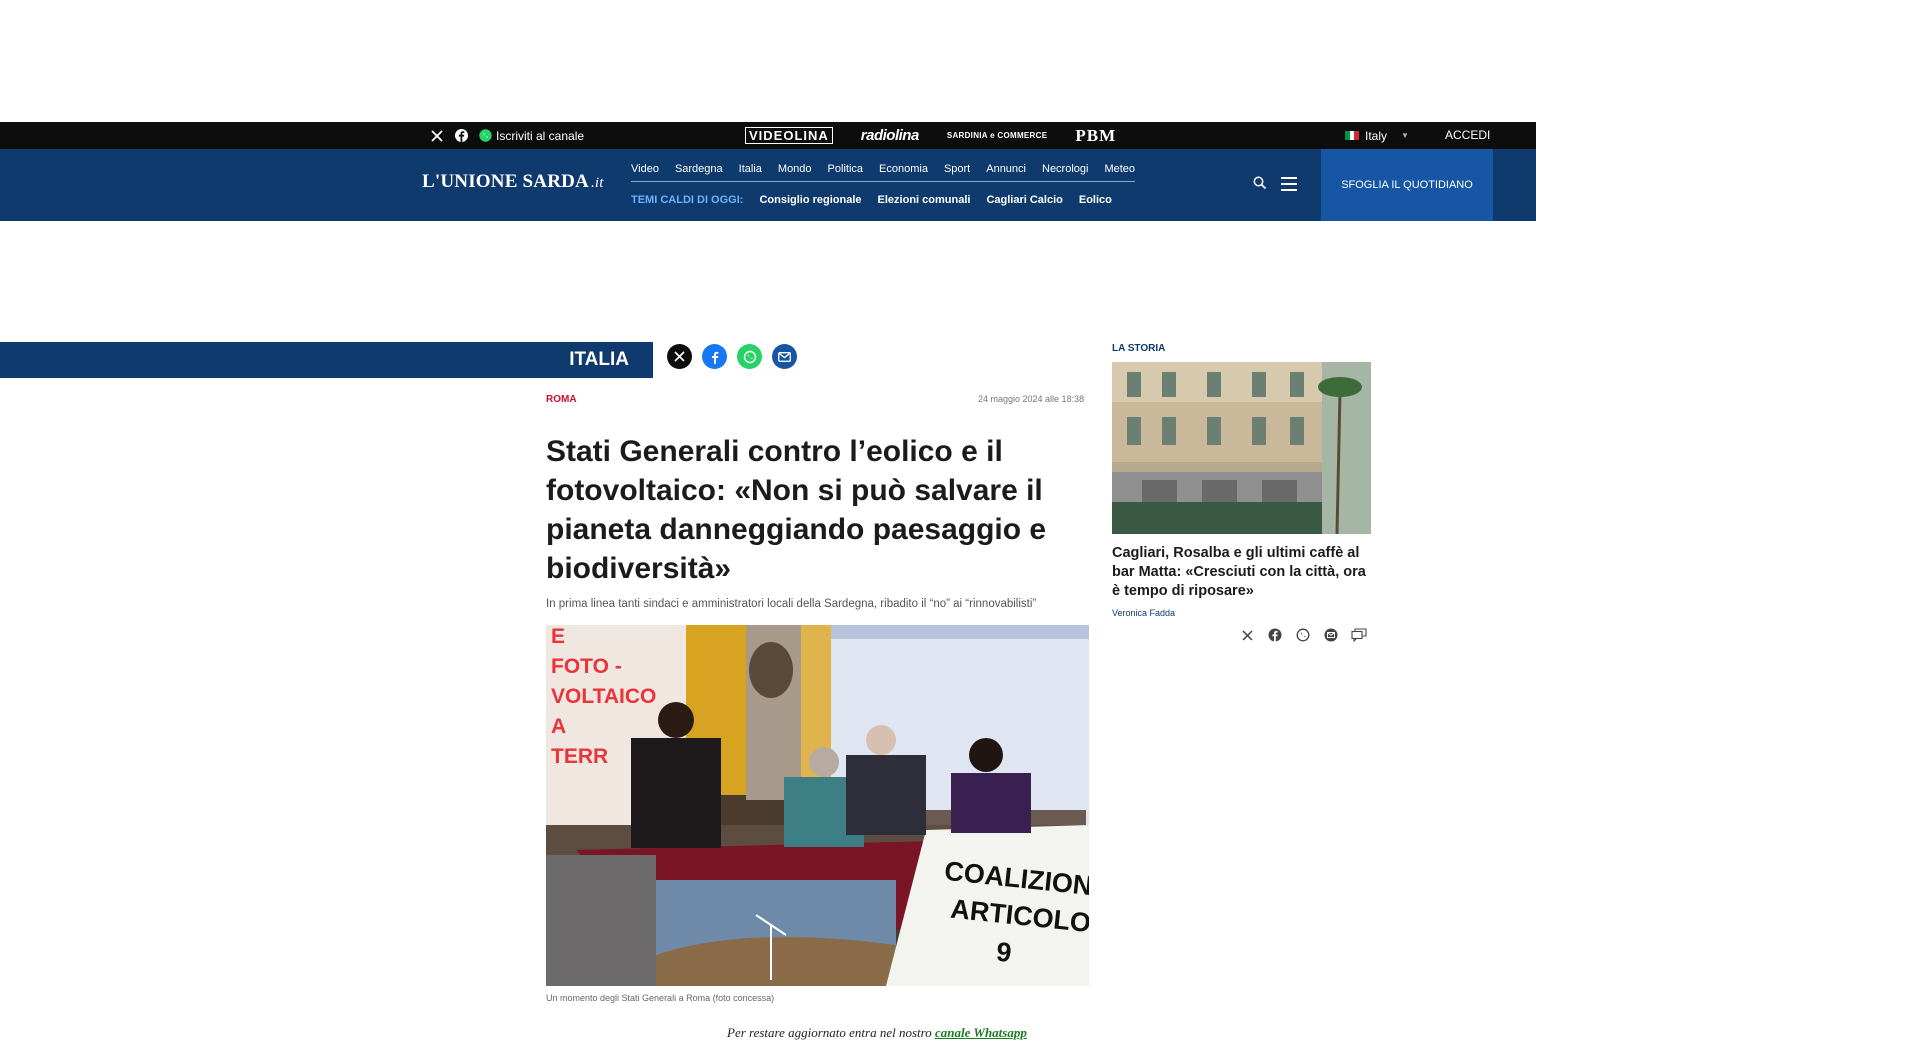  I want to click on brand-videolina: VIDEOLINA, so click(789, 135).